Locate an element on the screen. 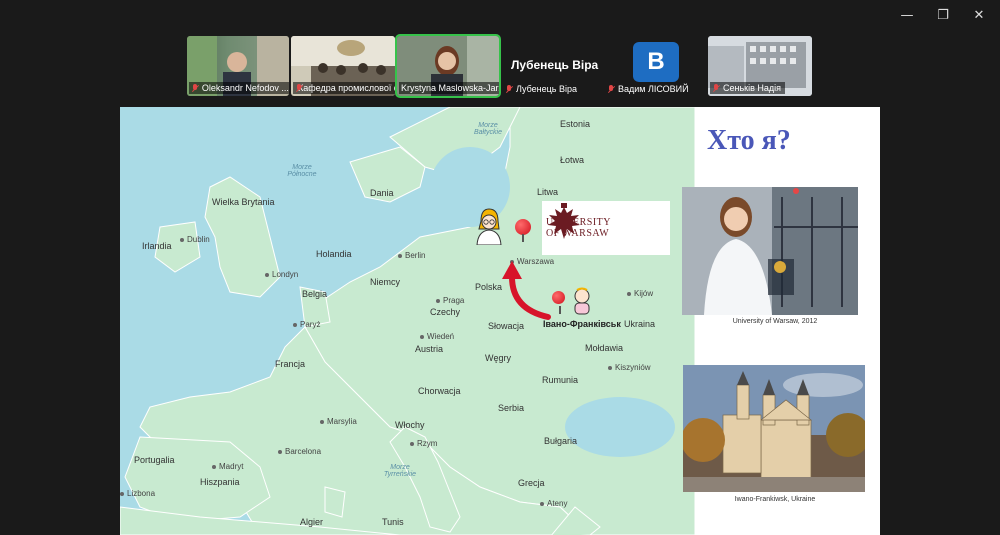 Image resolution: width=1000 pixels, height=535 pixels. map-label: Czechy is located at coordinates (445, 312).